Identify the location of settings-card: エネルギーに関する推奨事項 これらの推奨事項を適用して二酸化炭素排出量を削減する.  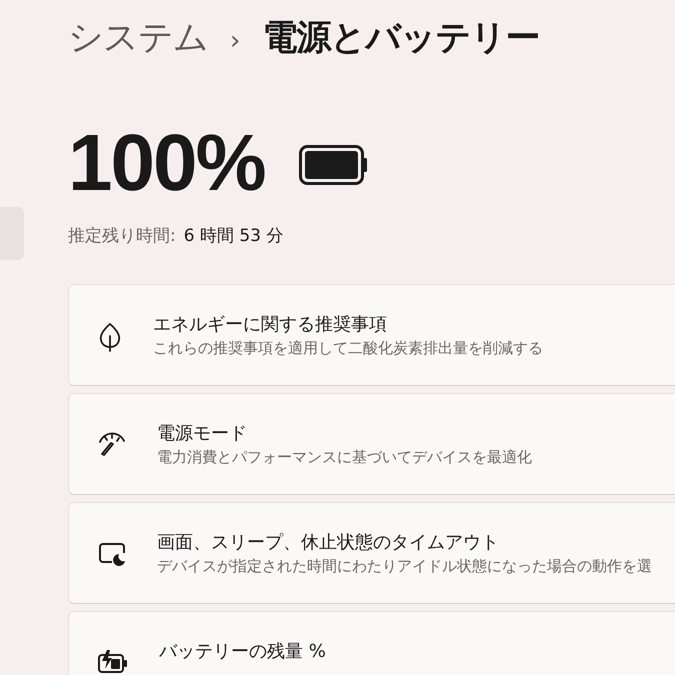
(371, 335).